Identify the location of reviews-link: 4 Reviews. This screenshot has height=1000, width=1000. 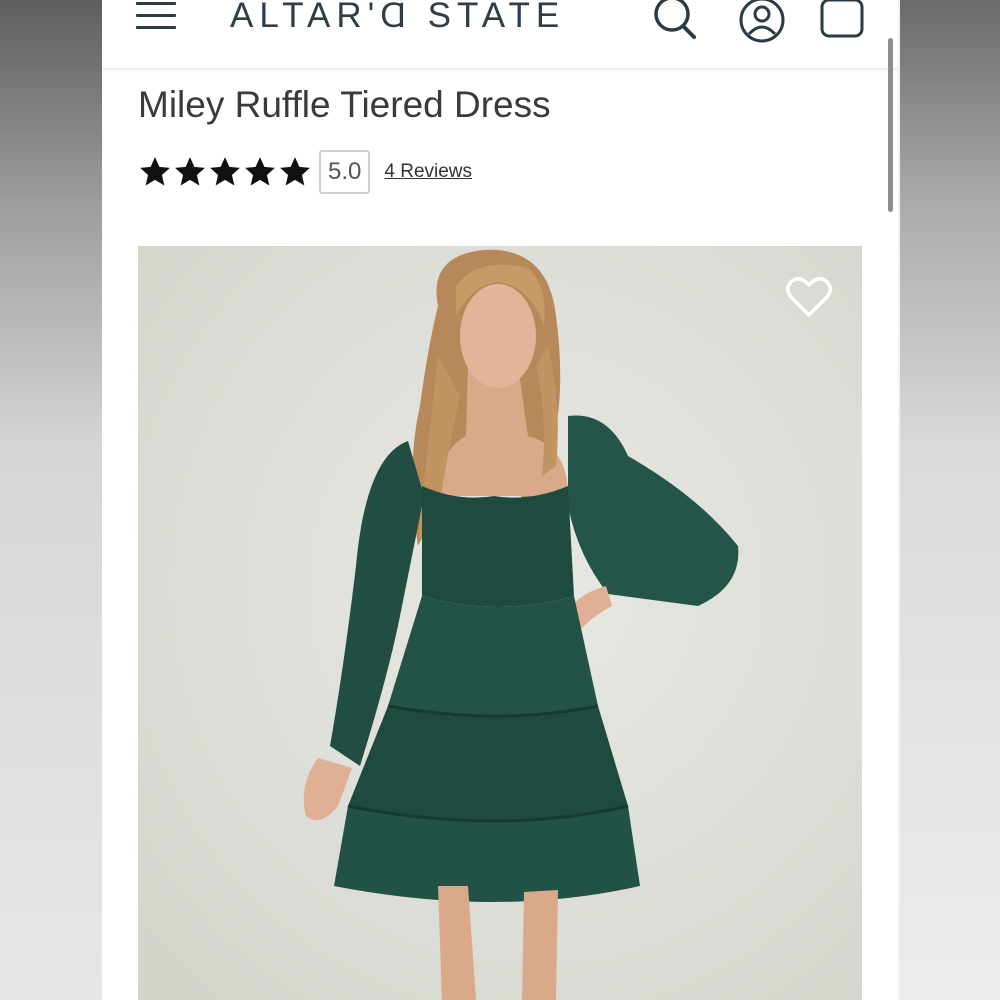
(428, 172).